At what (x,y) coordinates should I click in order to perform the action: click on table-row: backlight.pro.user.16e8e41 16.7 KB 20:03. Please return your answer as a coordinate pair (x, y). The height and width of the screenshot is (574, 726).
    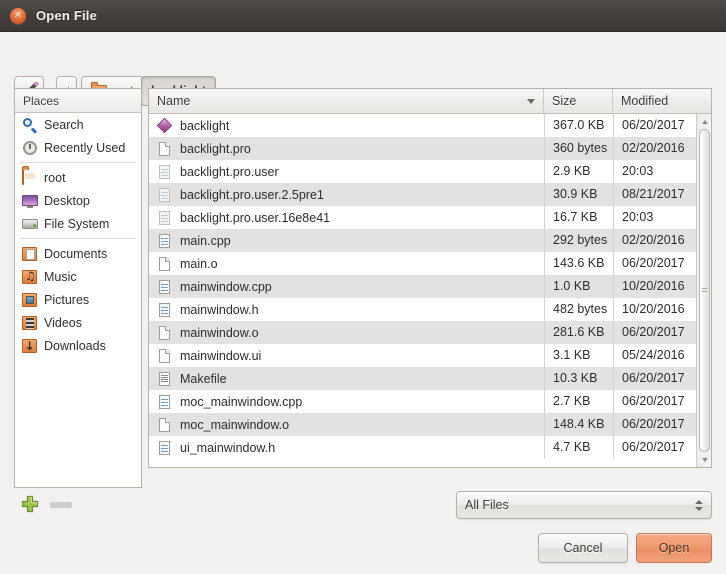
    Looking at the image, I should click on (430, 217).